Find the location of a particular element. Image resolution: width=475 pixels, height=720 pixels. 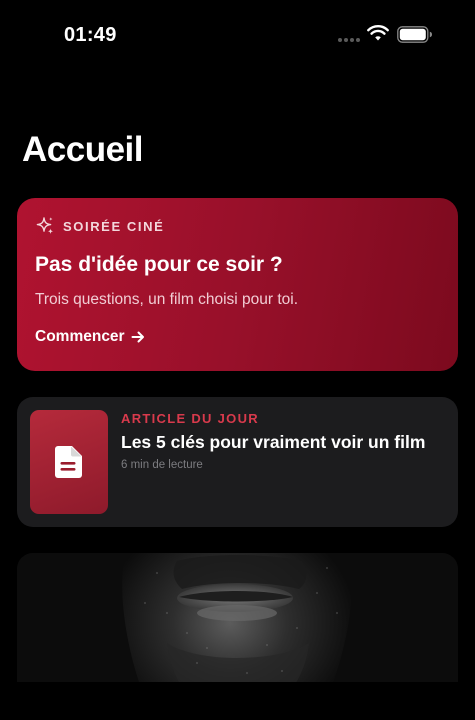

hero-eyebrow: SOIRÉE CINÉ is located at coordinates (114, 226).